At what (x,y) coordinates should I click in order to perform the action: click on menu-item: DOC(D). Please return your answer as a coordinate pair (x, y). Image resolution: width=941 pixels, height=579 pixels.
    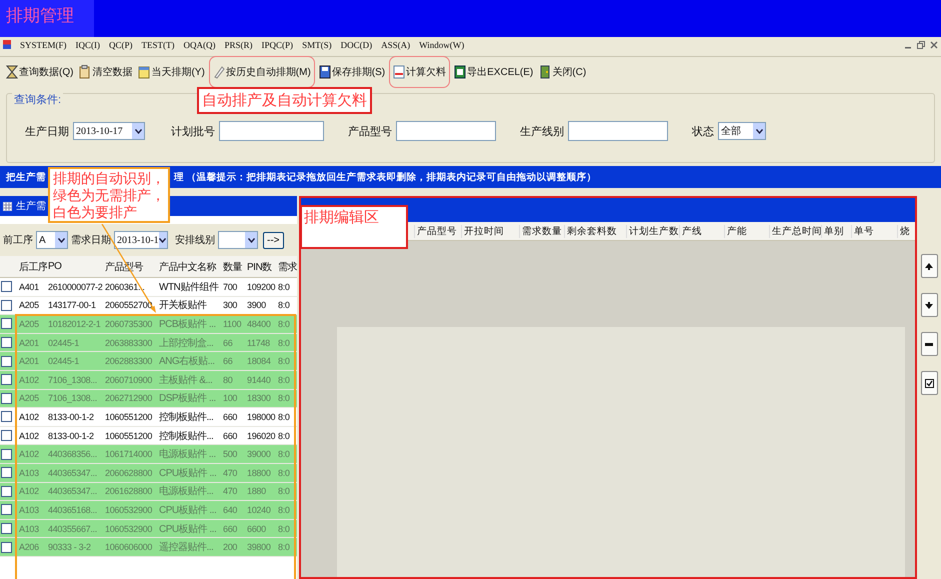
    Looking at the image, I should click on (356, 45).